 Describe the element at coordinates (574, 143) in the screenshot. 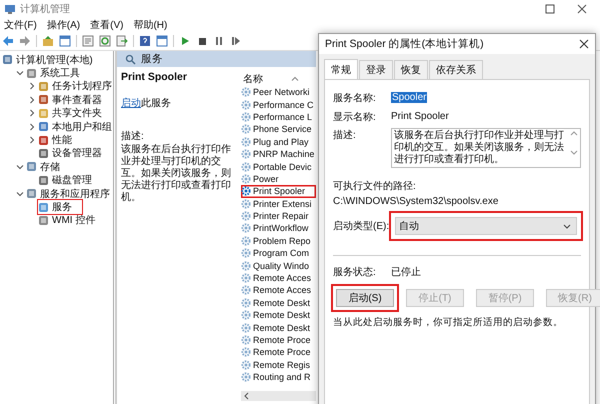

I see `scroll-arrows-icon` at that location.